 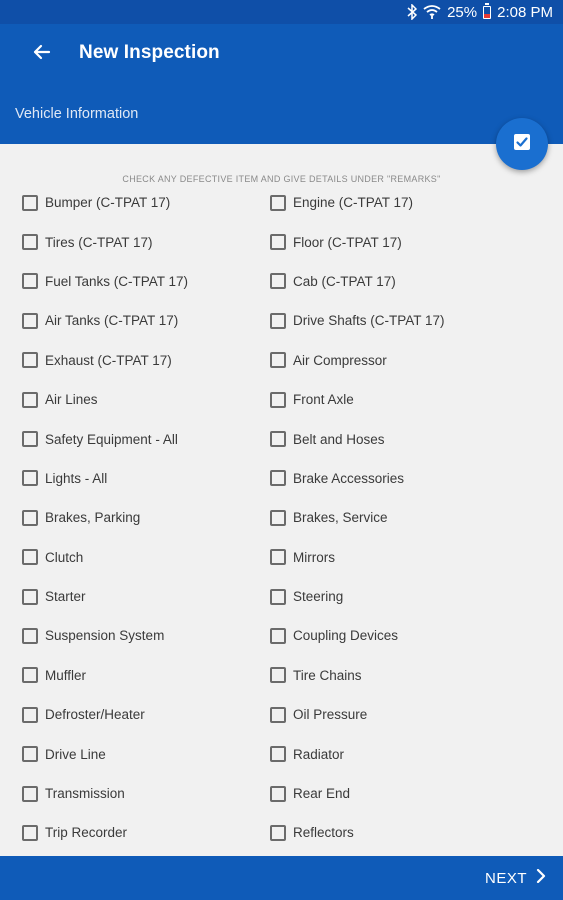 I want to click on checklist-item-label: Tires (C-TPAT 17), so click(x=99, y=242).